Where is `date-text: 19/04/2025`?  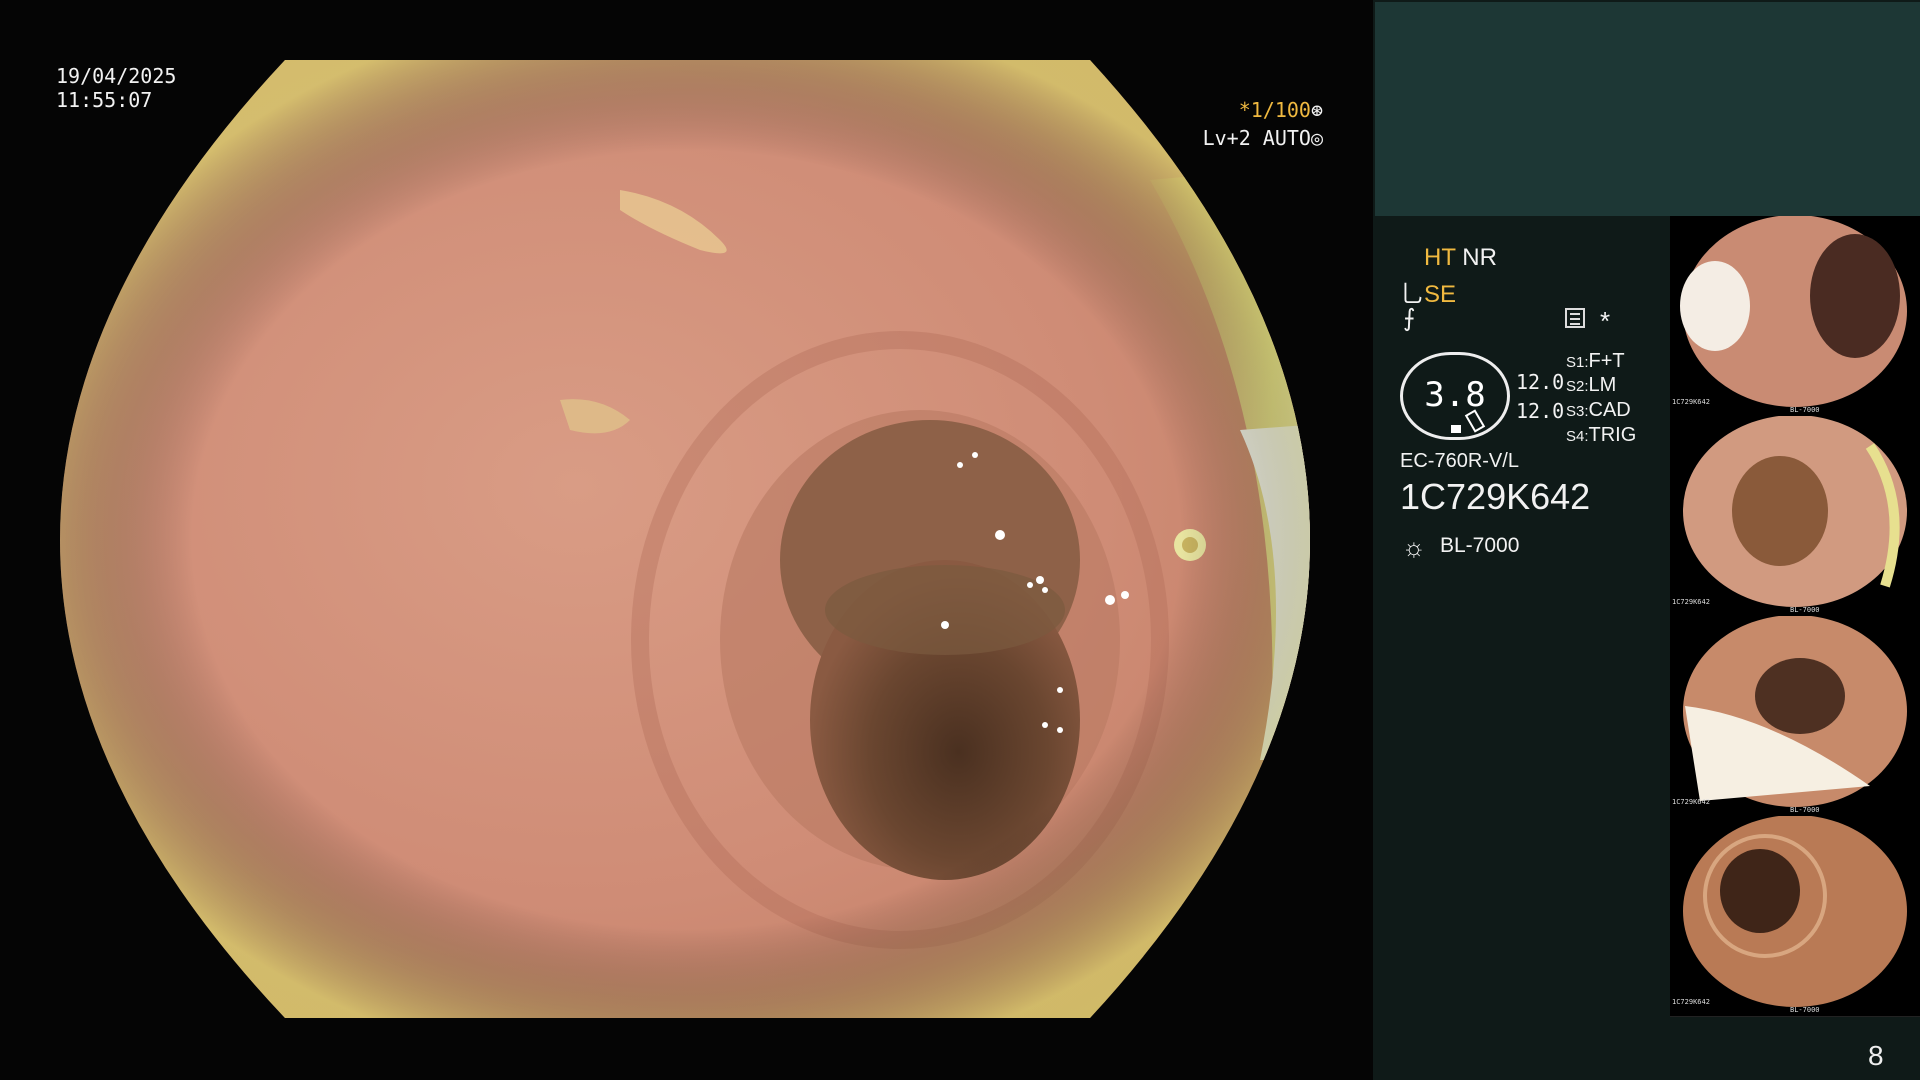 date-text: 19/04/2025 is located at coordinates (116, 76).